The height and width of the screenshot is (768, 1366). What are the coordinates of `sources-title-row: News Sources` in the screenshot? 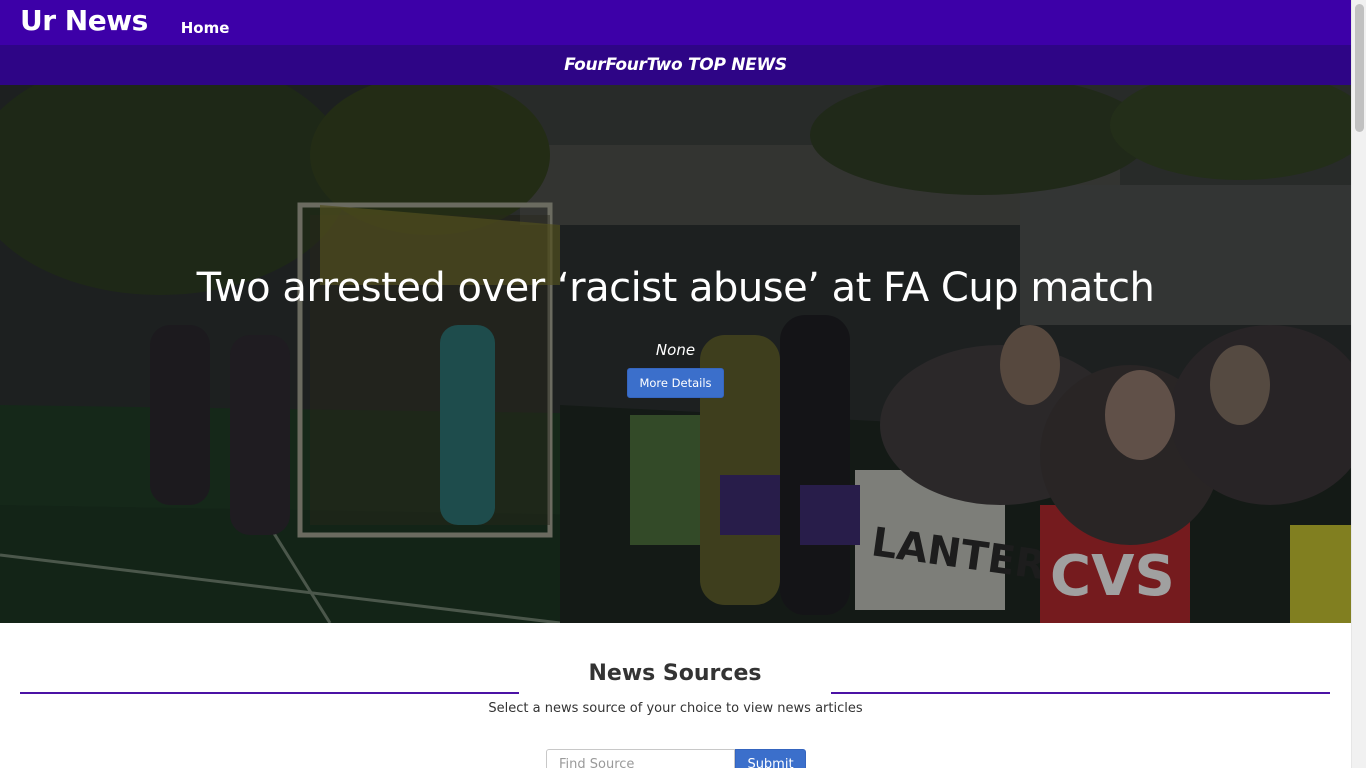 It's located at (675, 681).